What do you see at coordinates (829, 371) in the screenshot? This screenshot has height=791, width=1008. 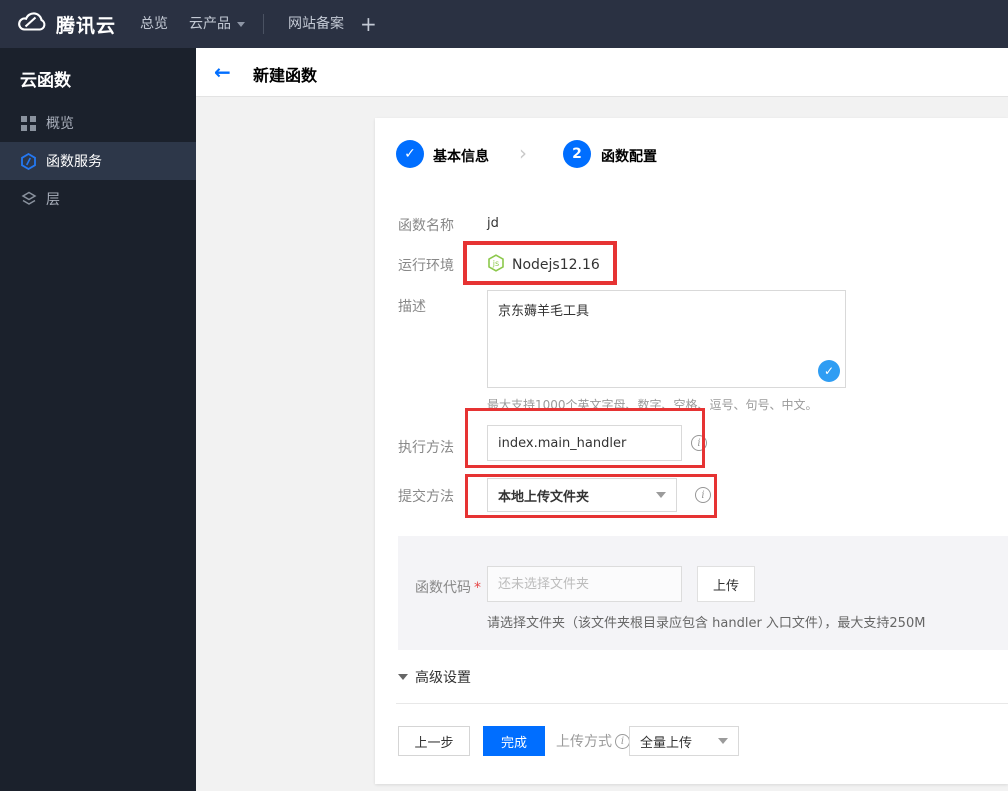 I see `validation-check-icon: ✓` at bounding box center [829, 371].